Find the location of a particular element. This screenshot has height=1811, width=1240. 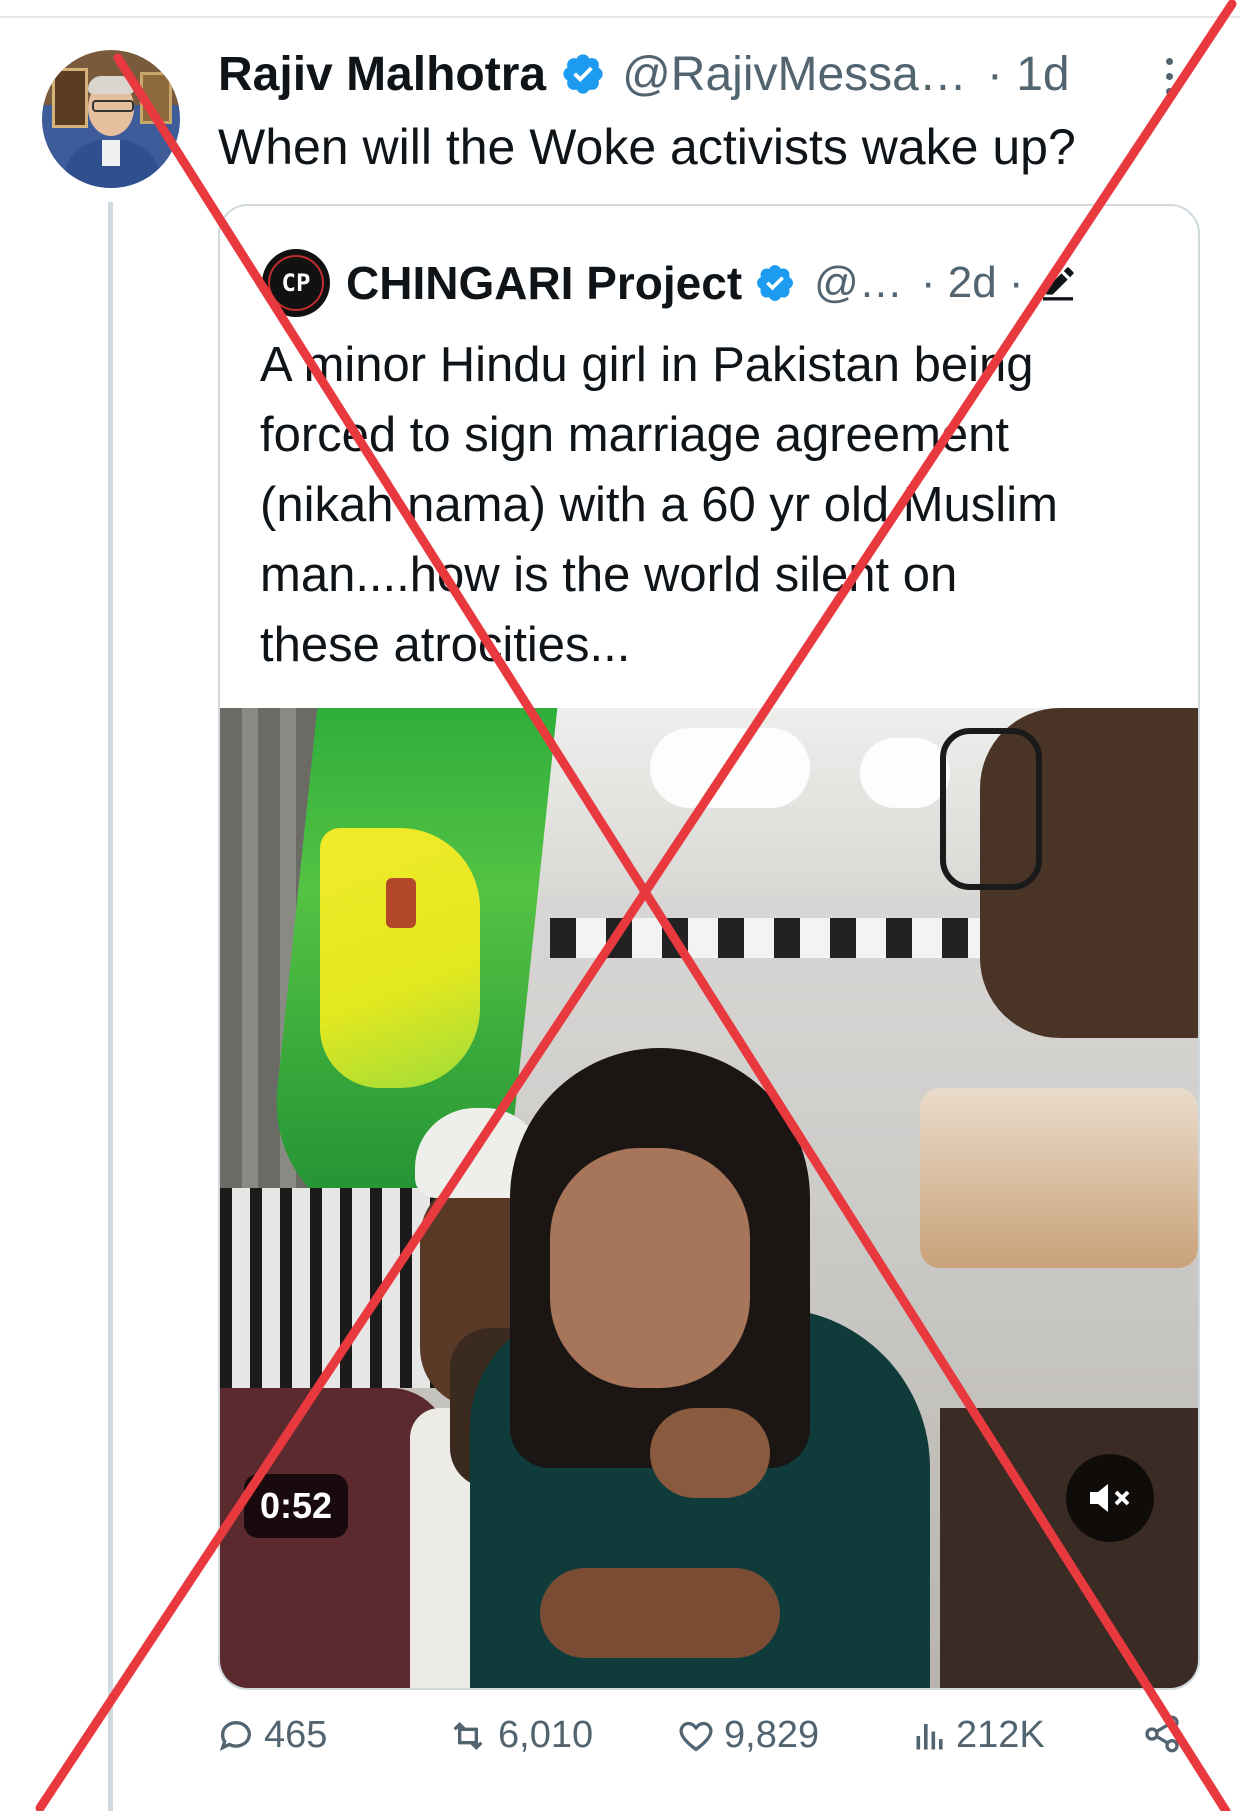

mute-toggle-button is located at coordinates (1110, 1498).